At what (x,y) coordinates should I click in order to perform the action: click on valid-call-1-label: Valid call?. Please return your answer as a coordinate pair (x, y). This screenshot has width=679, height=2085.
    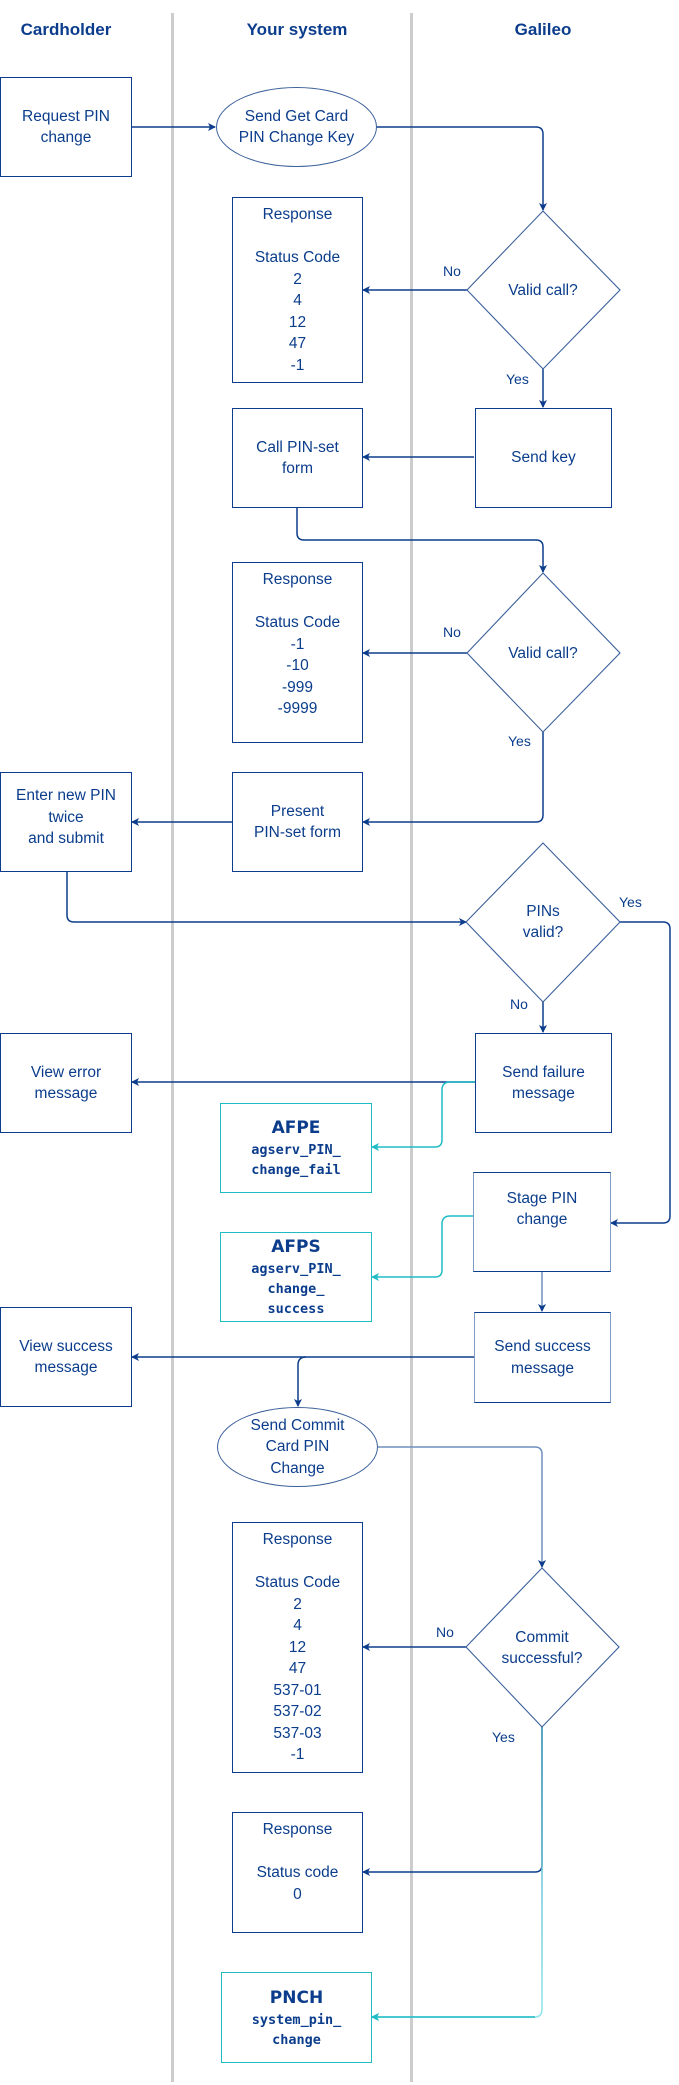
    Looking at the image, I should click on (543, 290).